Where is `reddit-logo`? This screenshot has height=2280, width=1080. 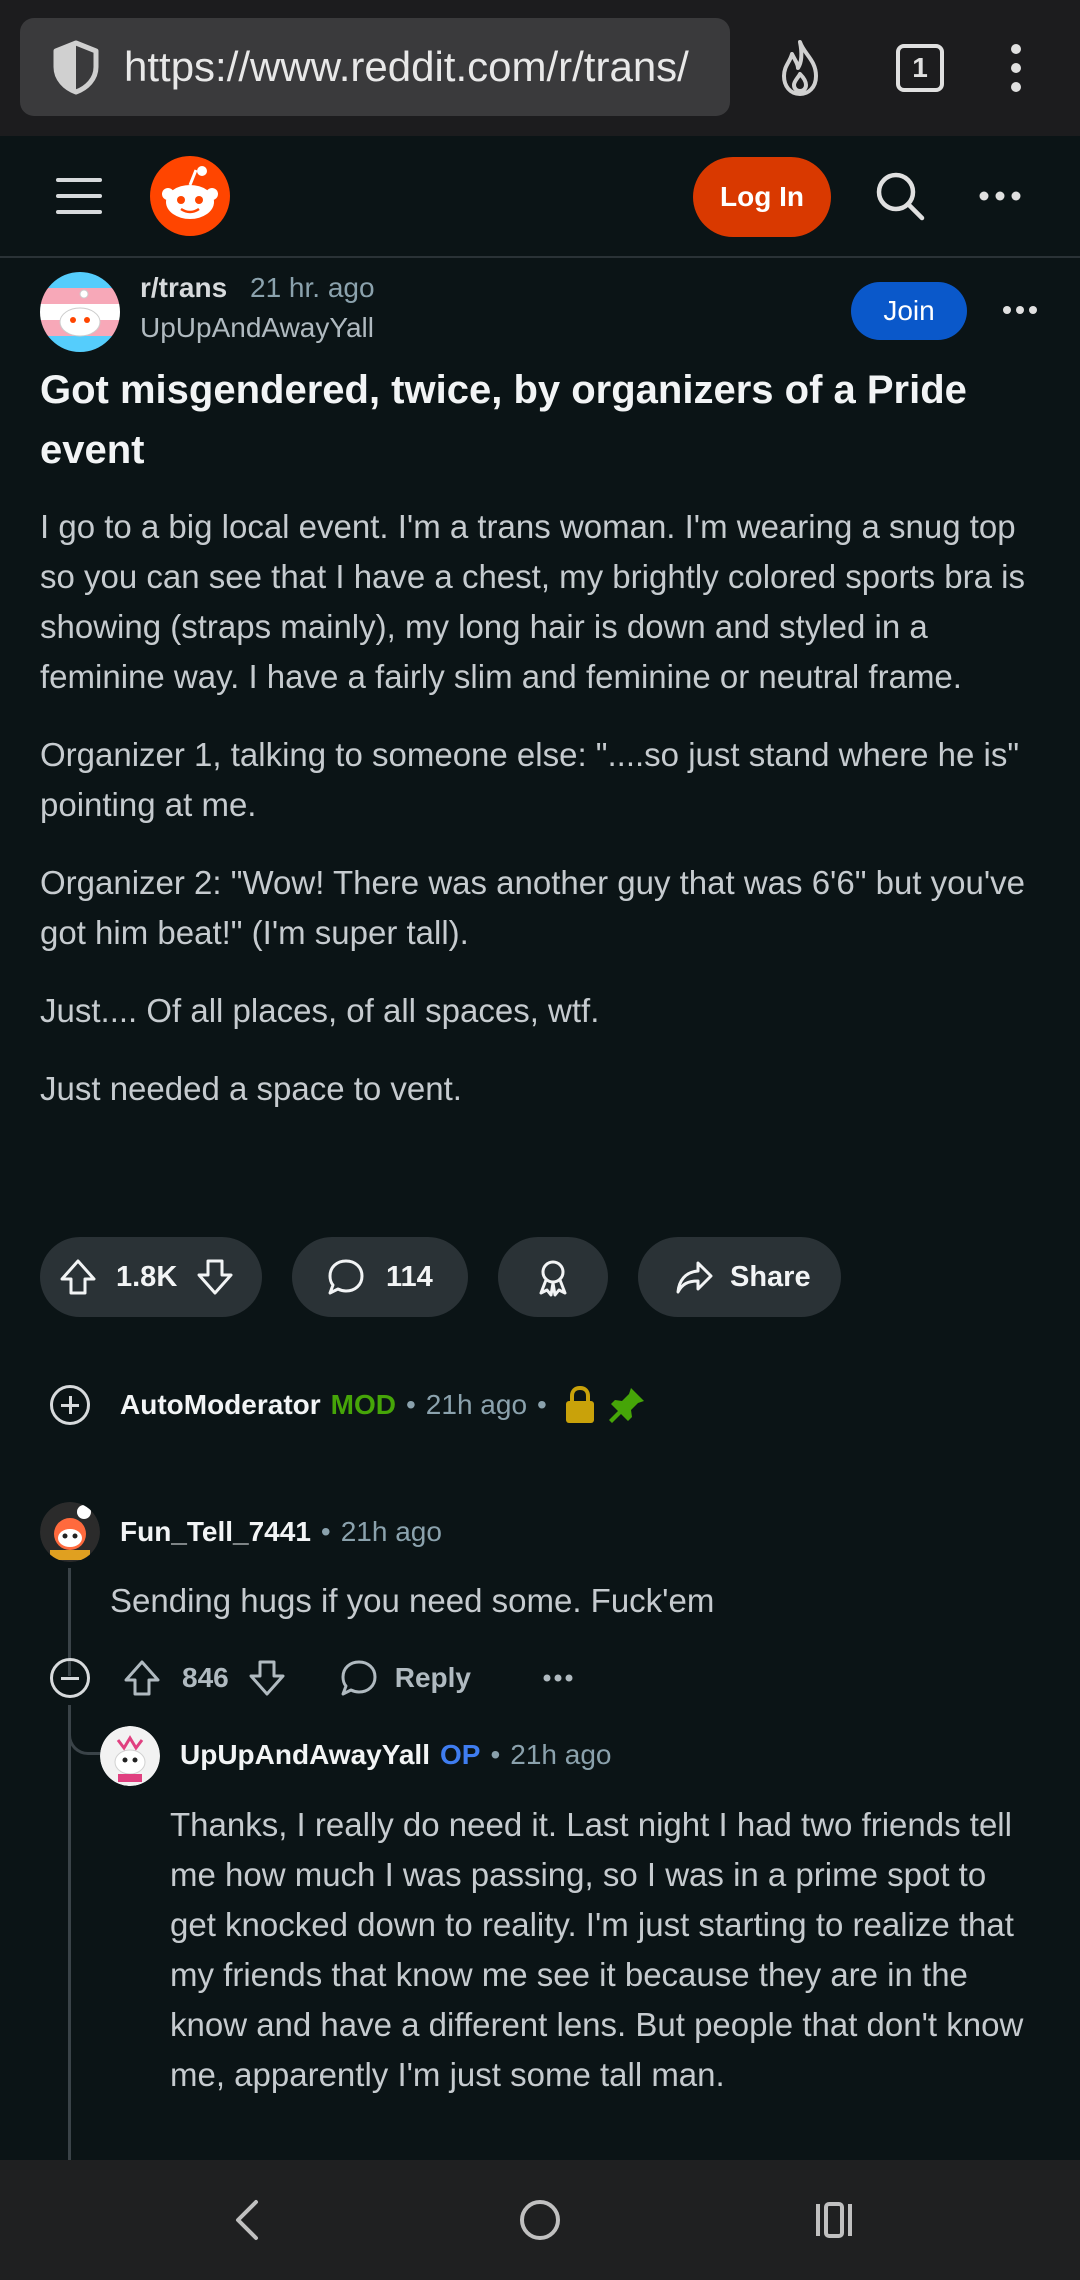 reddit-logo is located at coordinates (190, 196).